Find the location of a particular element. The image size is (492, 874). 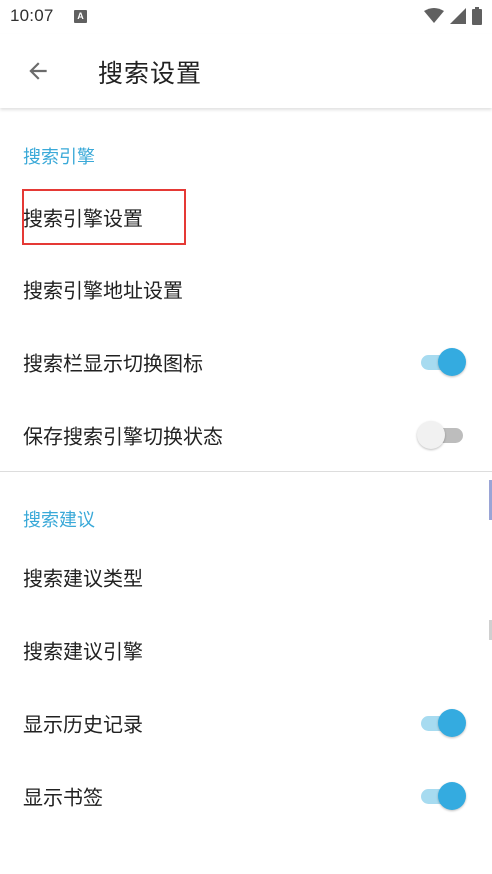

wifi-icon is located at coordinates (434, 15).